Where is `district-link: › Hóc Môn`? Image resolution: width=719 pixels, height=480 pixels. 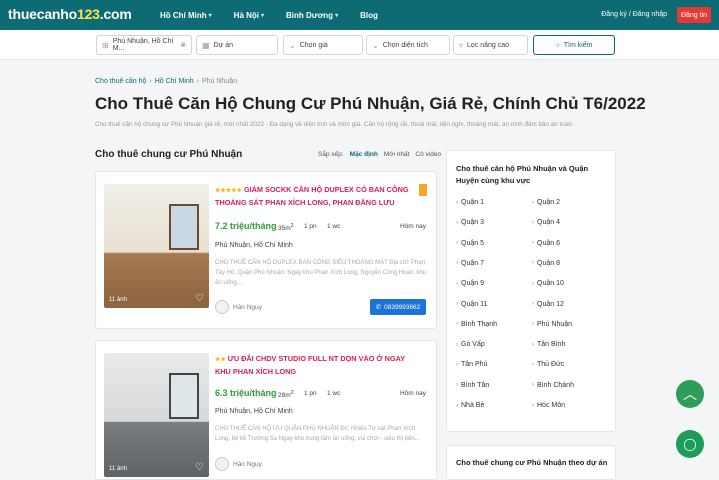 district-link: › Hóc Môn is located at coordinates (548, 405).